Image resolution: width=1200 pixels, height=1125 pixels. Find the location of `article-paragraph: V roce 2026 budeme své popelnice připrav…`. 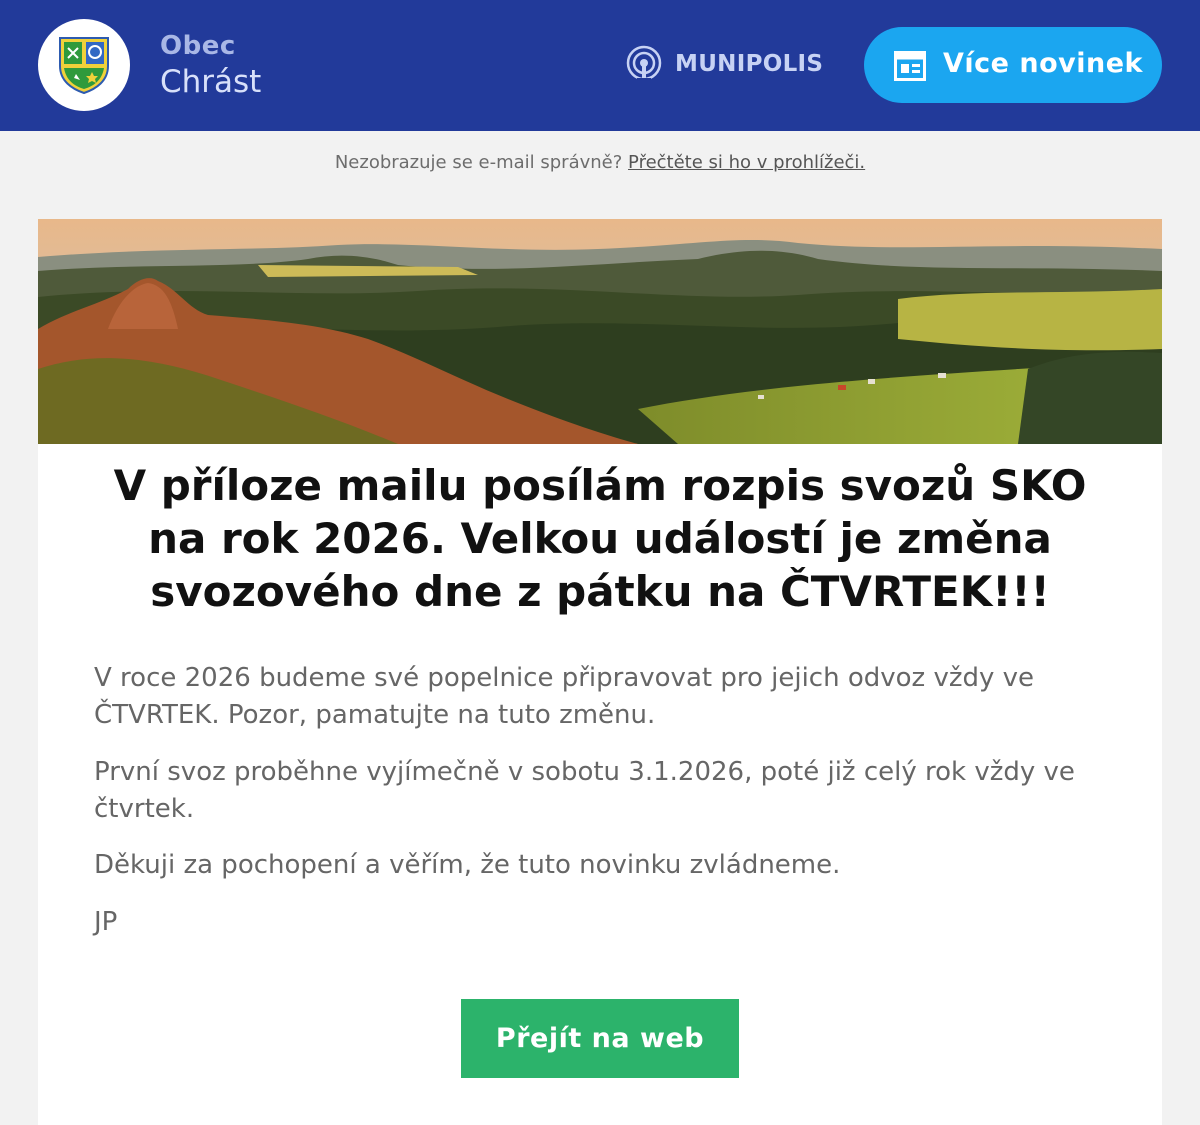

article-paragraph: V roce 2026 budeme své popelnice připrav… is located at coordinates (564, 696).